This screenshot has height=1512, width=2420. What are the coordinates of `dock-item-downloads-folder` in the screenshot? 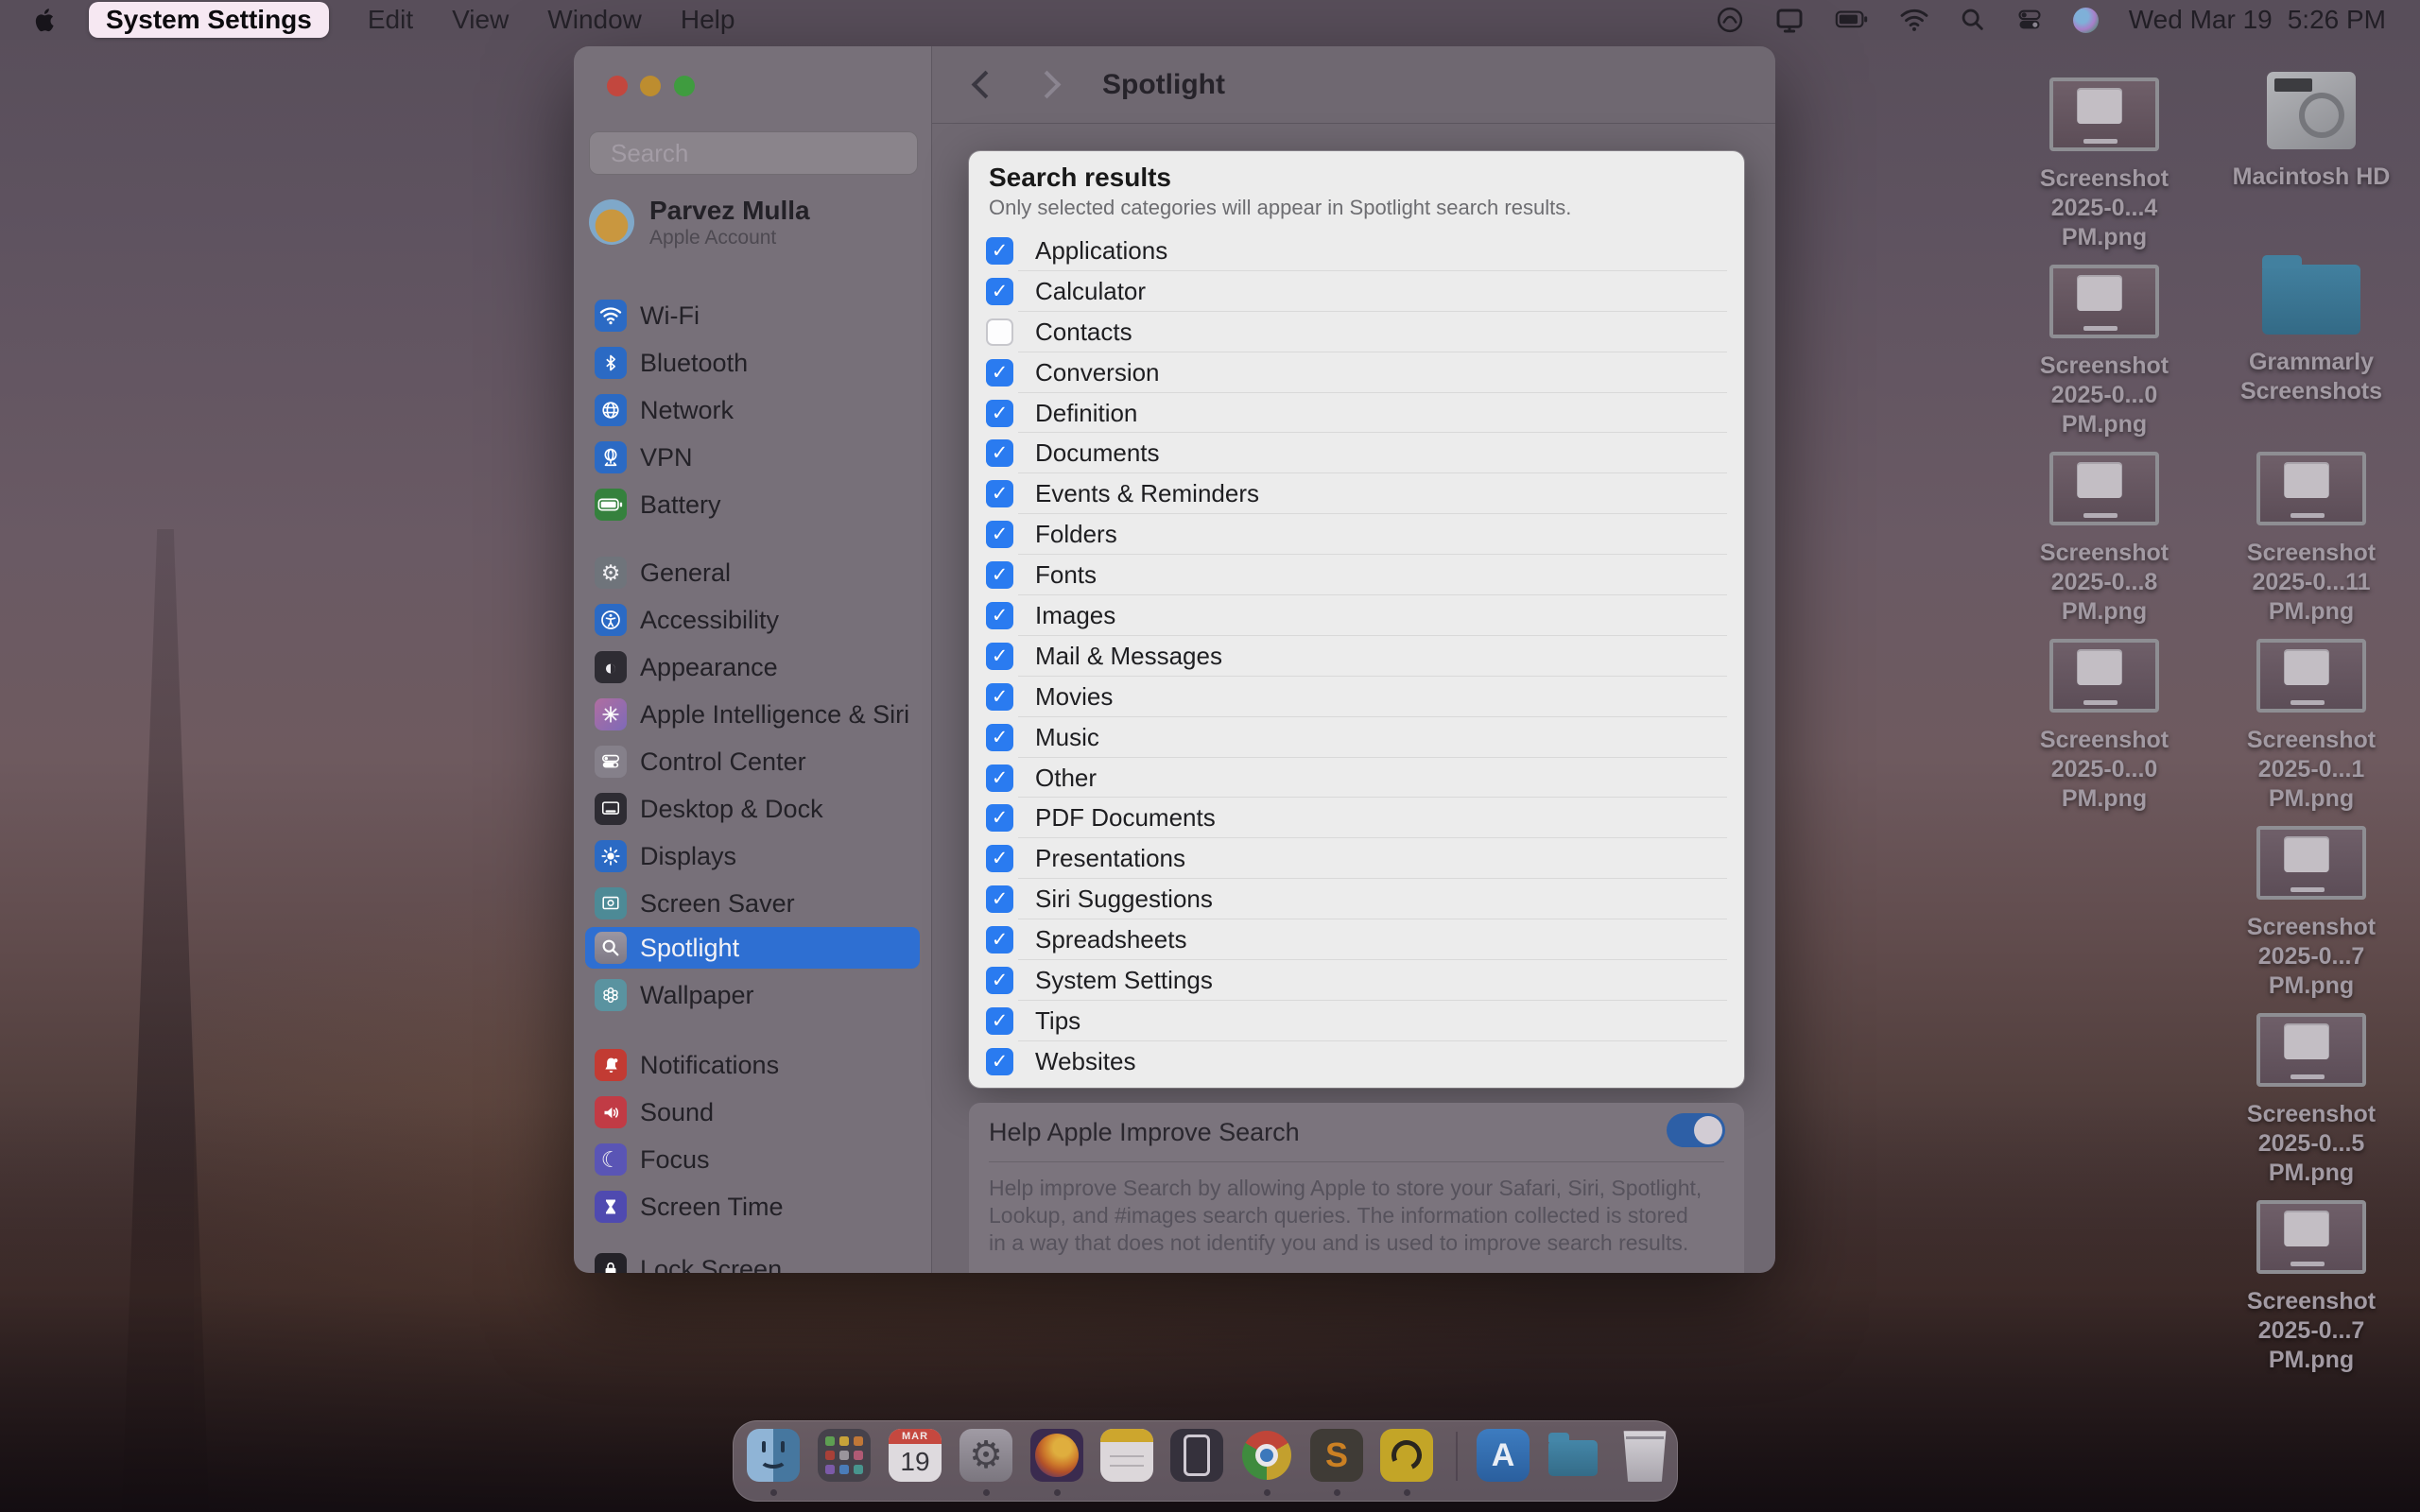 It's located at (1573, 1465).